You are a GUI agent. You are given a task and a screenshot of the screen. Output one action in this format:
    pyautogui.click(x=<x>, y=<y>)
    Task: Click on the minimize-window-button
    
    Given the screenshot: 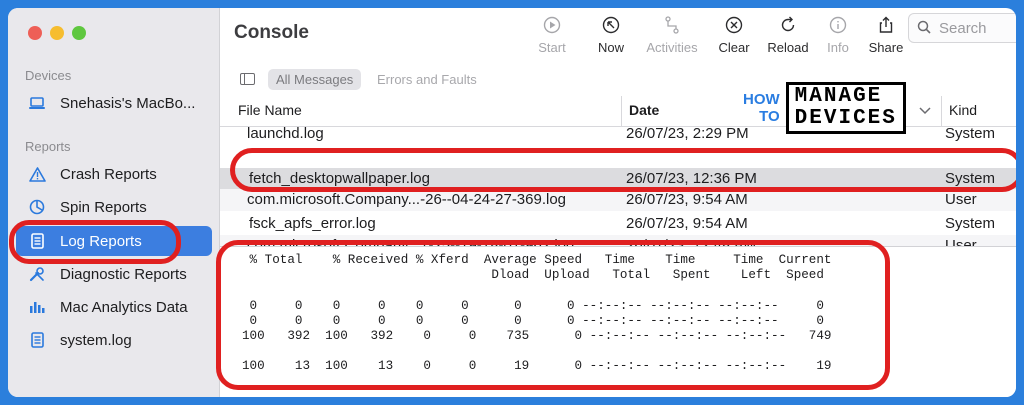 What is the action you would take?
    pyautogui.click(x=57, y=33)
    